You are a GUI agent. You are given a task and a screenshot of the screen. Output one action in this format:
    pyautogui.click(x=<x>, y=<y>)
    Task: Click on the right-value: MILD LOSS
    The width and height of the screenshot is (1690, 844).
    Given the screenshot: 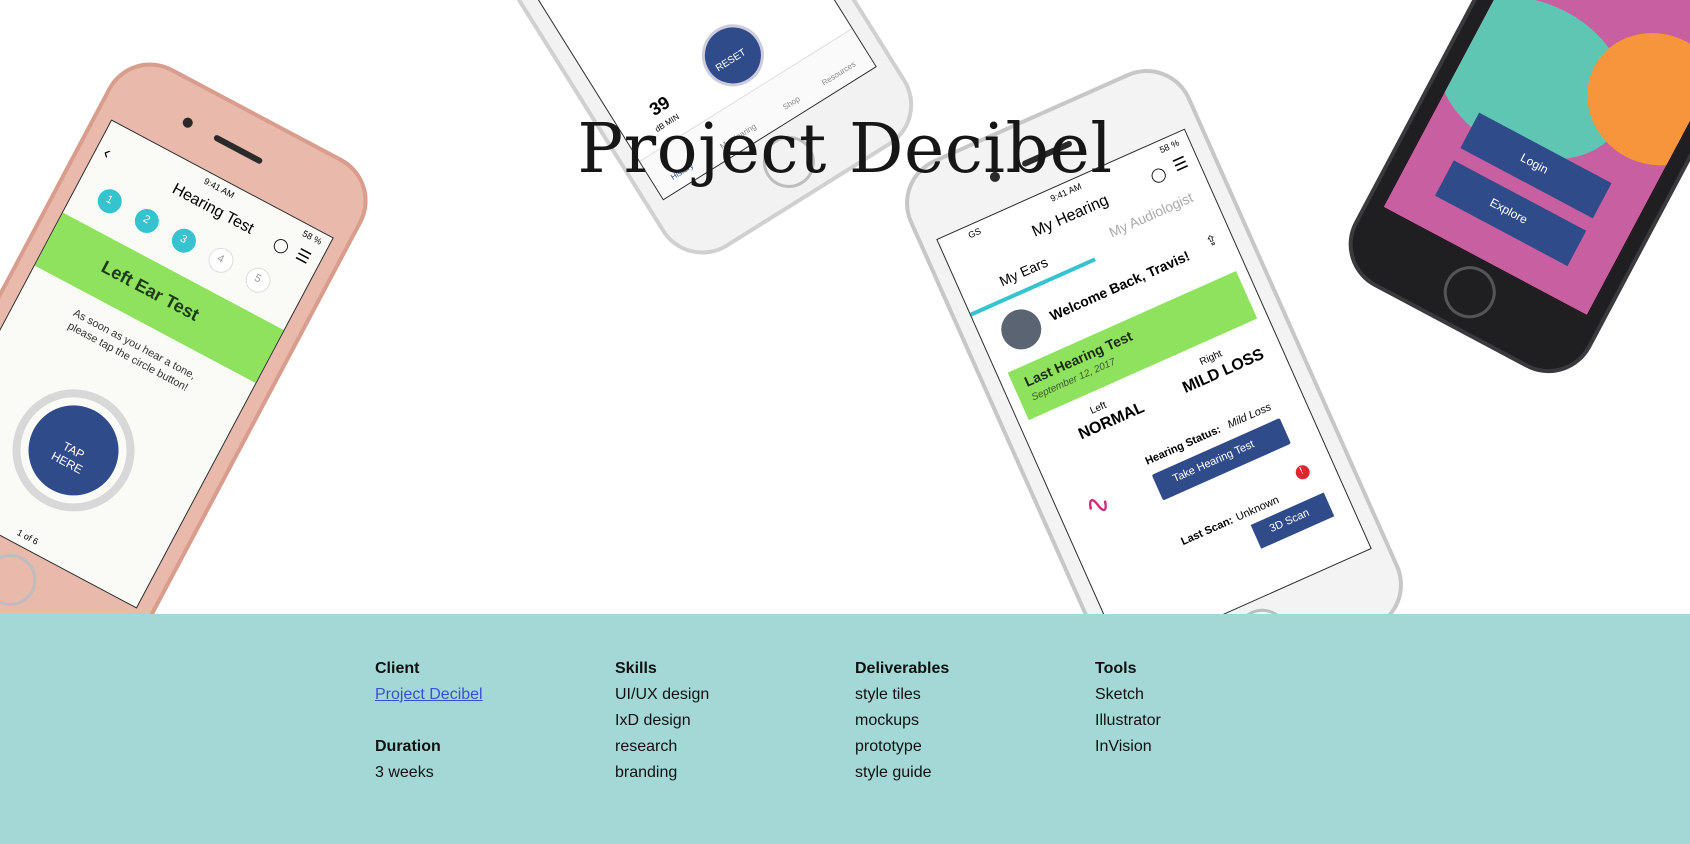 What is the action you would take?
    pyautogui.click(x=1223, y=371)
    